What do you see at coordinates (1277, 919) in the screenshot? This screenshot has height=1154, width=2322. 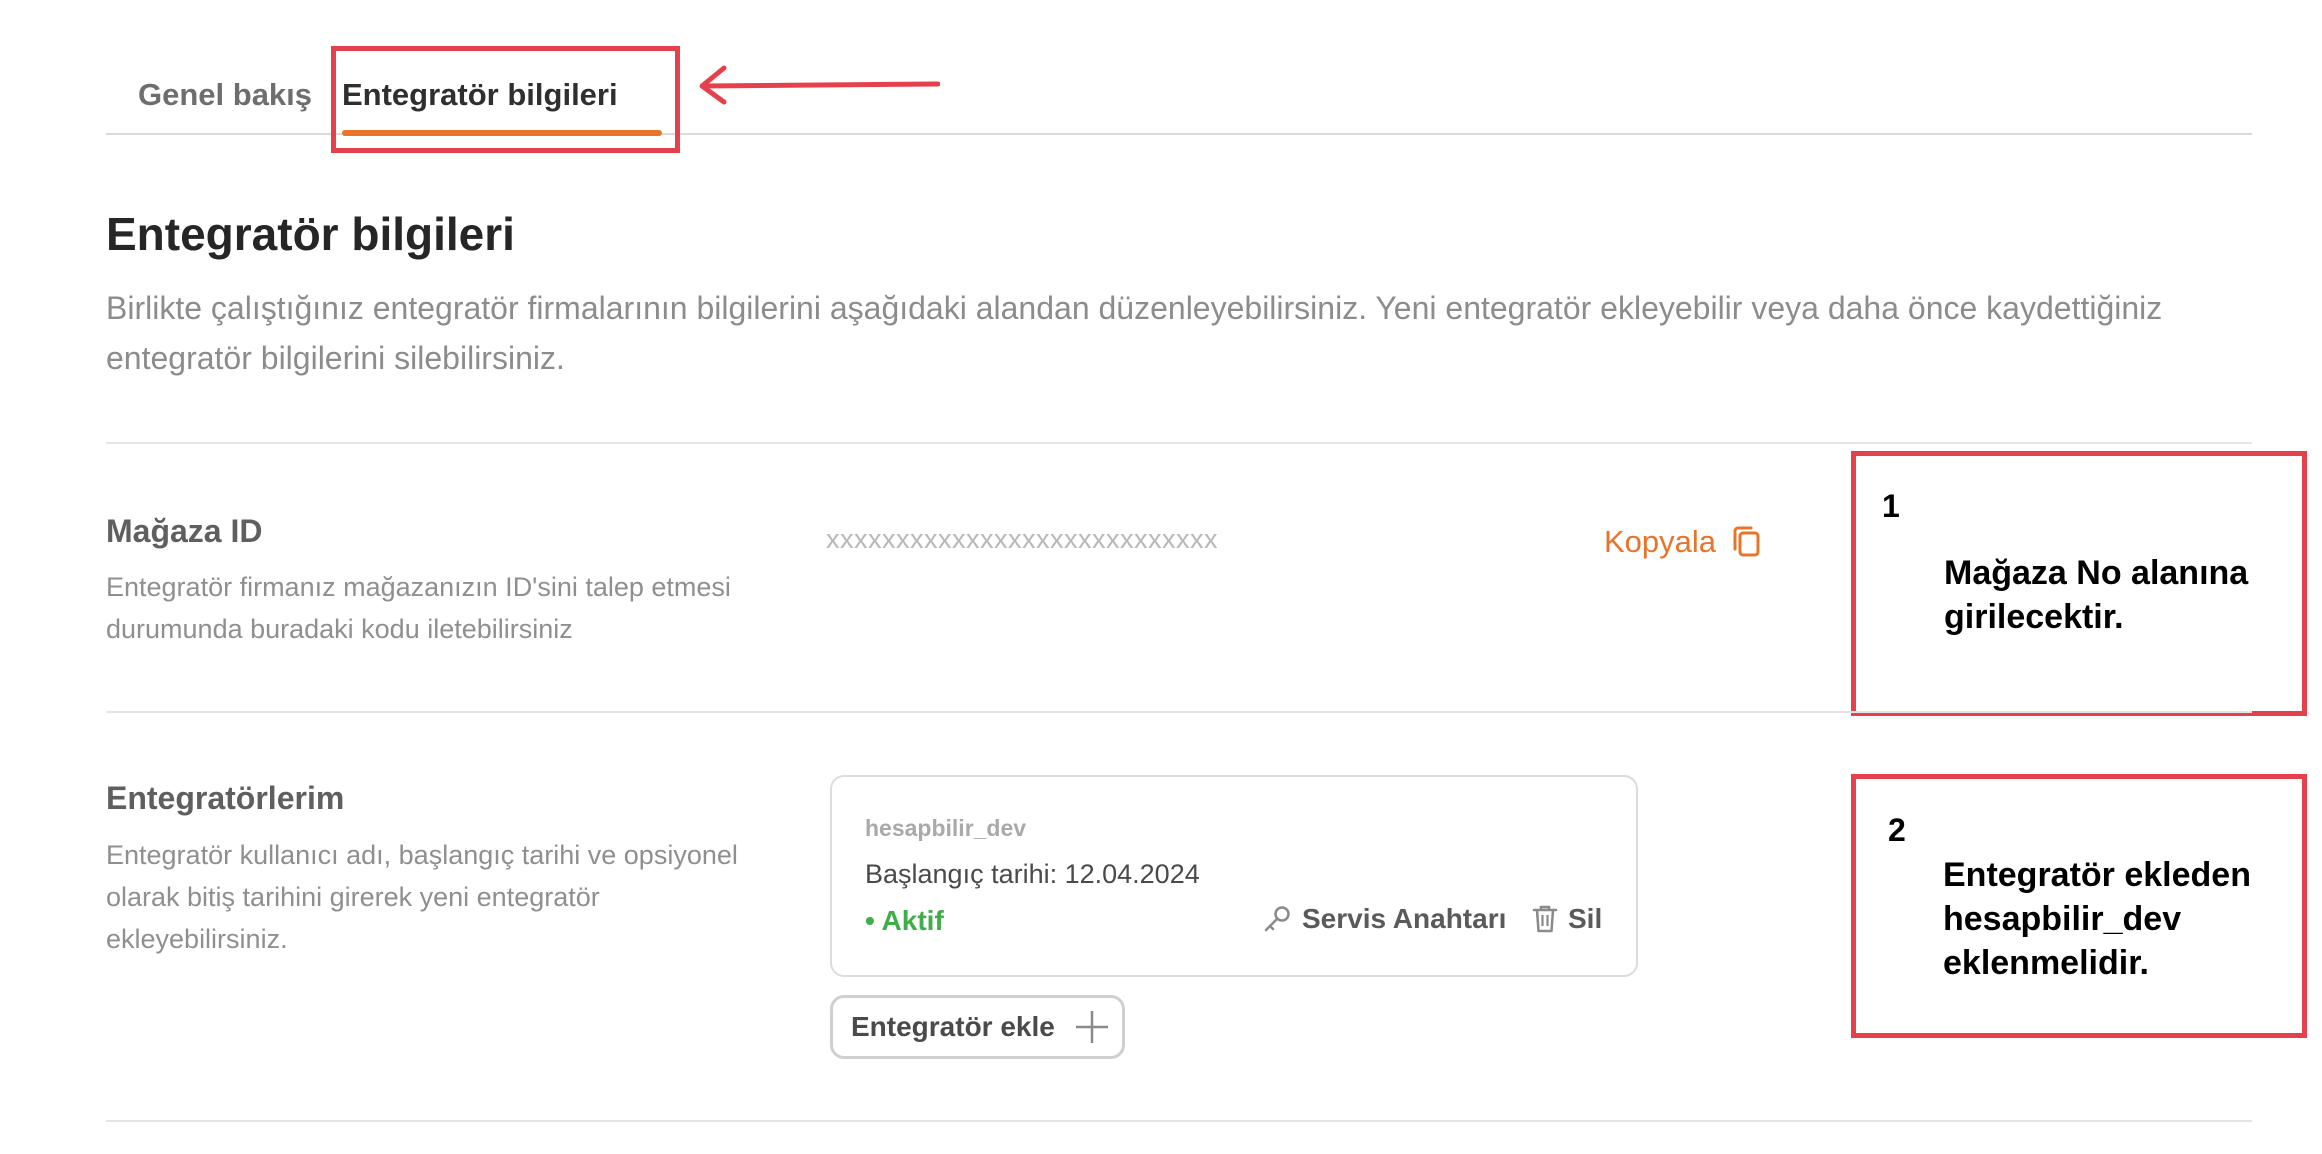 I see `key-icon` at bounding box center [1277, 919].